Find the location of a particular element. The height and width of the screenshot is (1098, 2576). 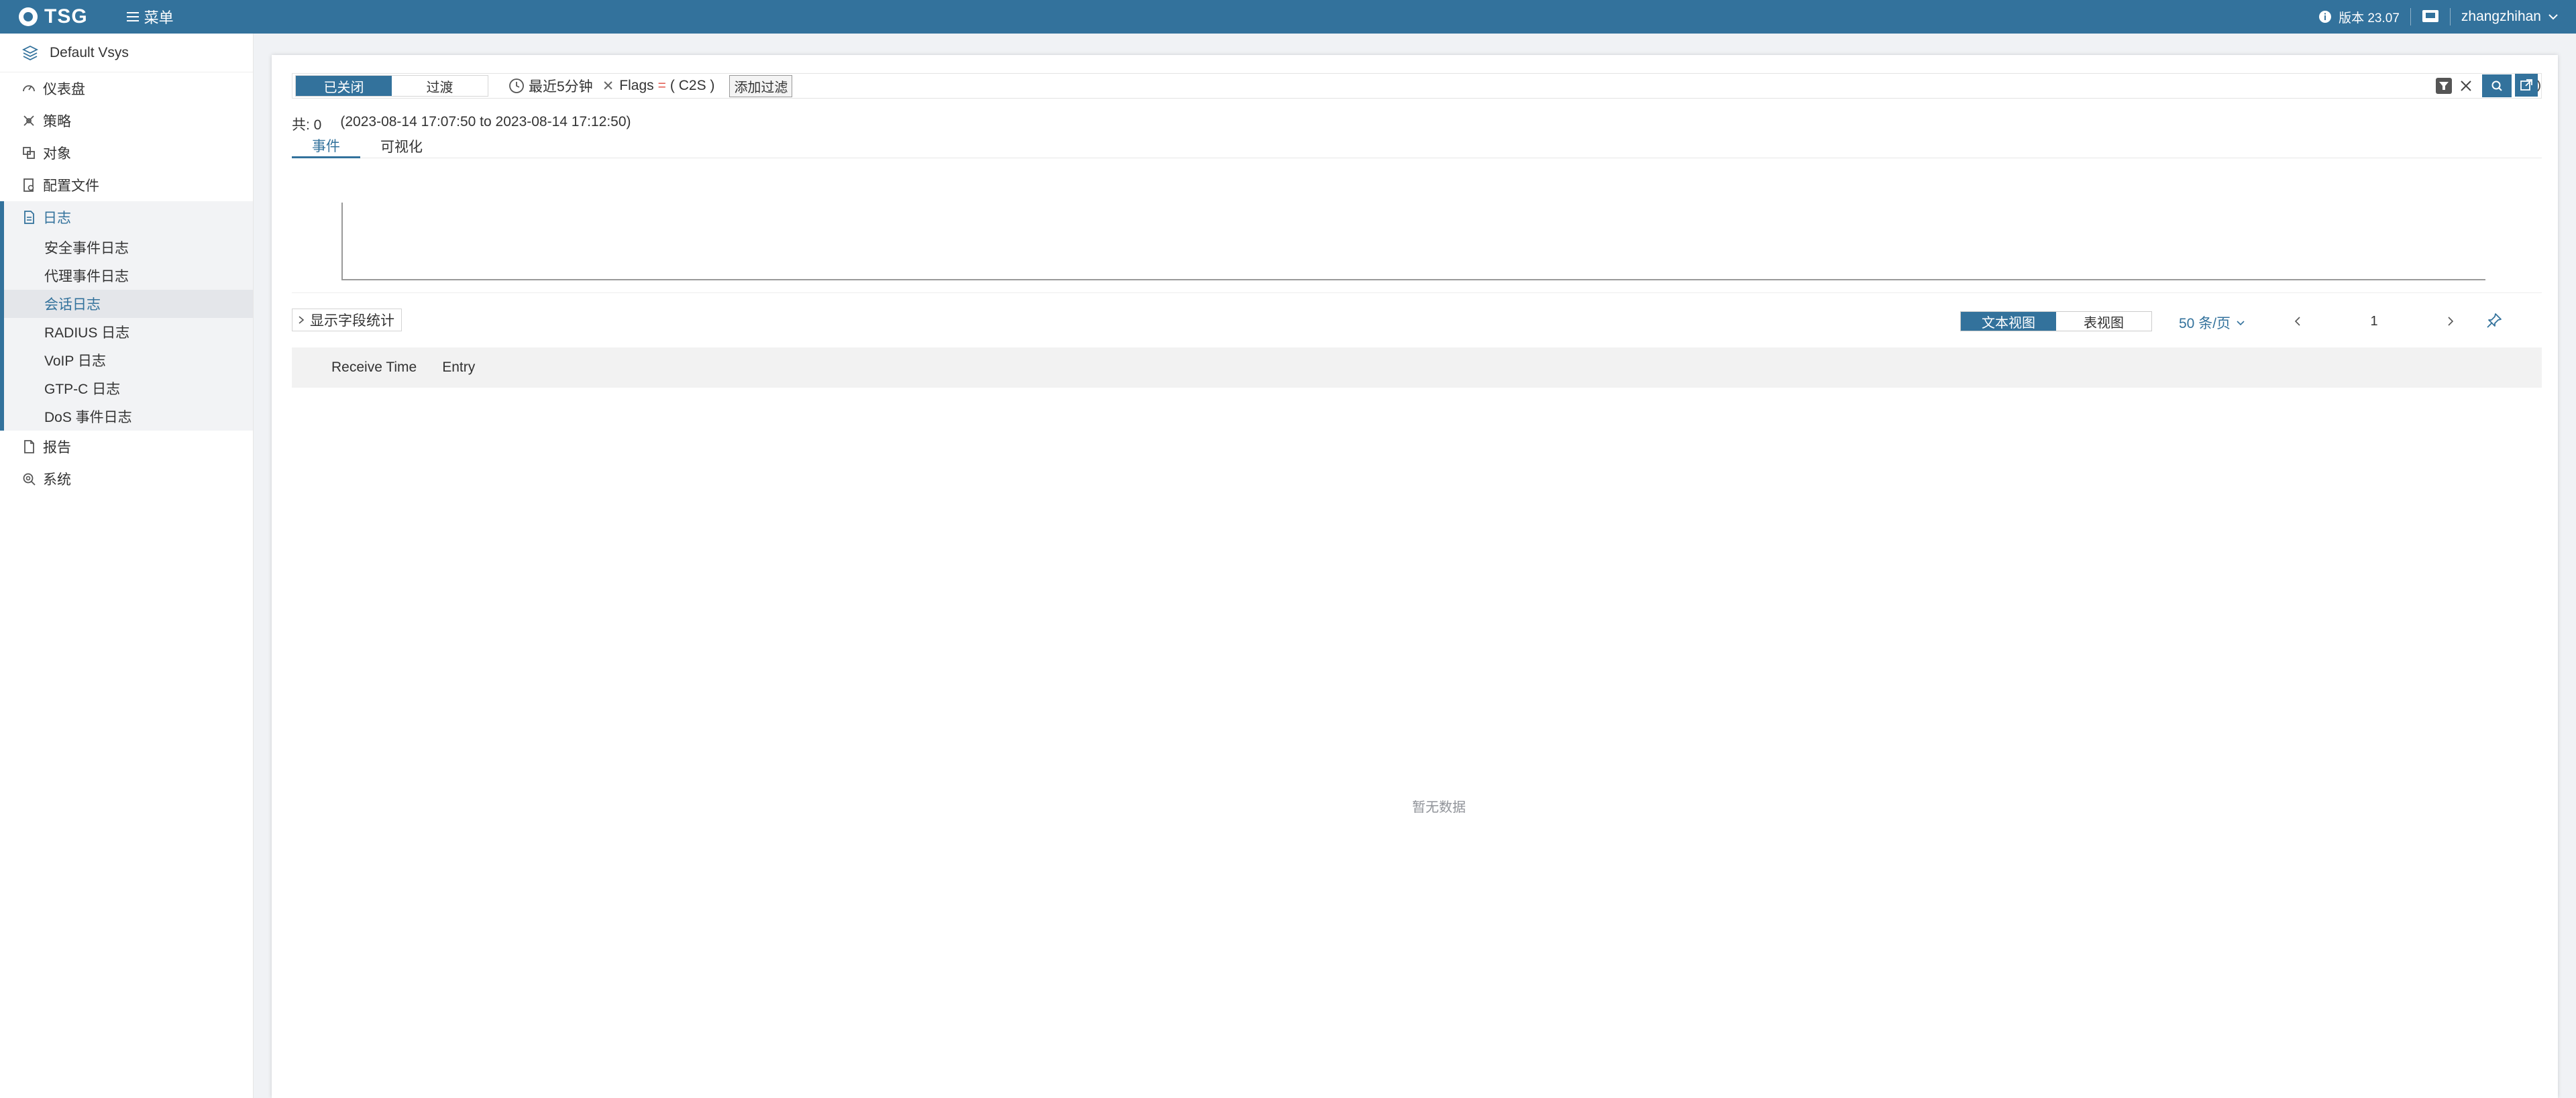

sidebar-item-profiles: 配置文件 is located at coordinates (126, 185).